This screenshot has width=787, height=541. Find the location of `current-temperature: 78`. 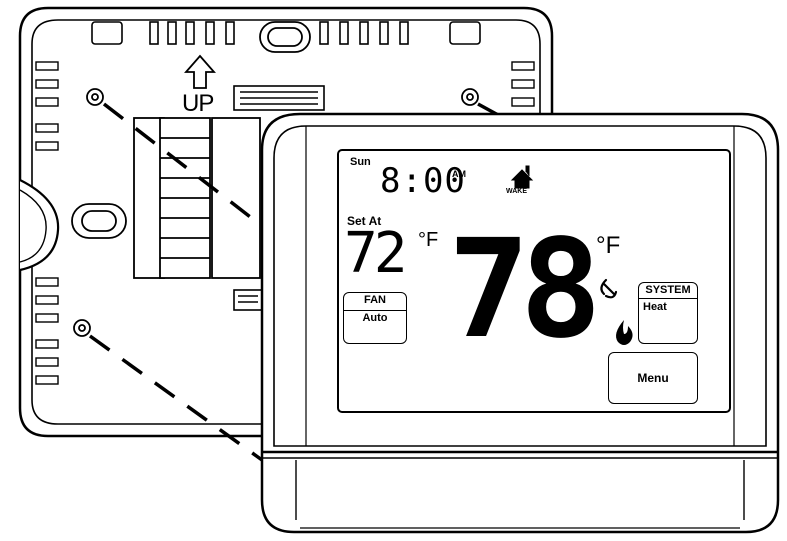

current-temperature: 78 is located at coordinates (525, 290).